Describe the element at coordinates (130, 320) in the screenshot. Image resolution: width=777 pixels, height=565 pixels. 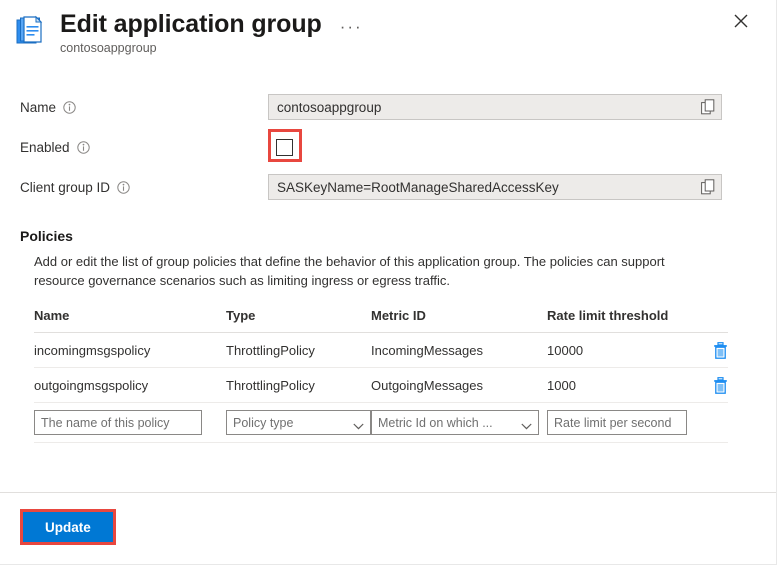
I see `column-header-name: Name` at that location.